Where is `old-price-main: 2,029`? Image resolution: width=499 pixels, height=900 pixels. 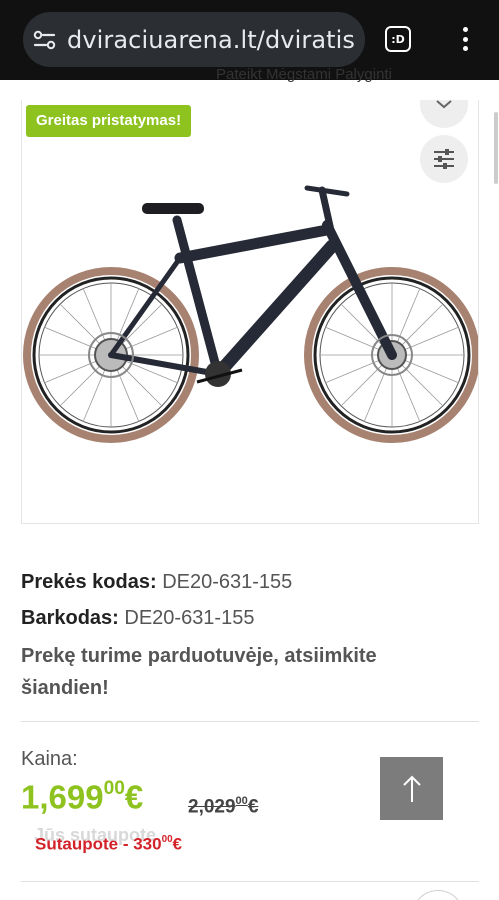
old-price-main: 2,029 is located at coordinates (212, 807).